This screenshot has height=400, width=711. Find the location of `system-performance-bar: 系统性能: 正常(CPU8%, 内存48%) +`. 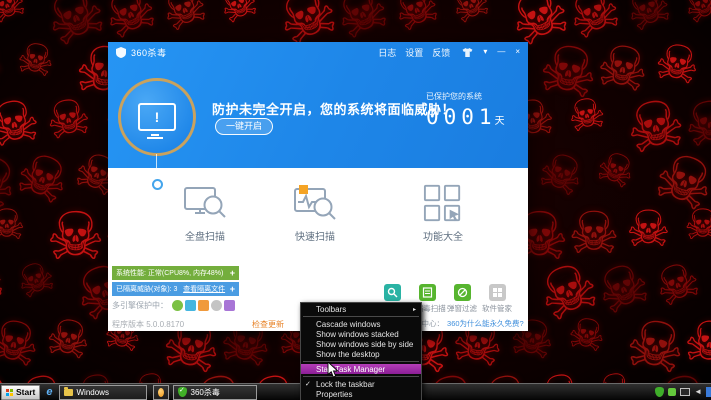

system-performance-bar: 系统性能: 正常(CPU8%, 内存48%) + is located at coordinates (175, 273).